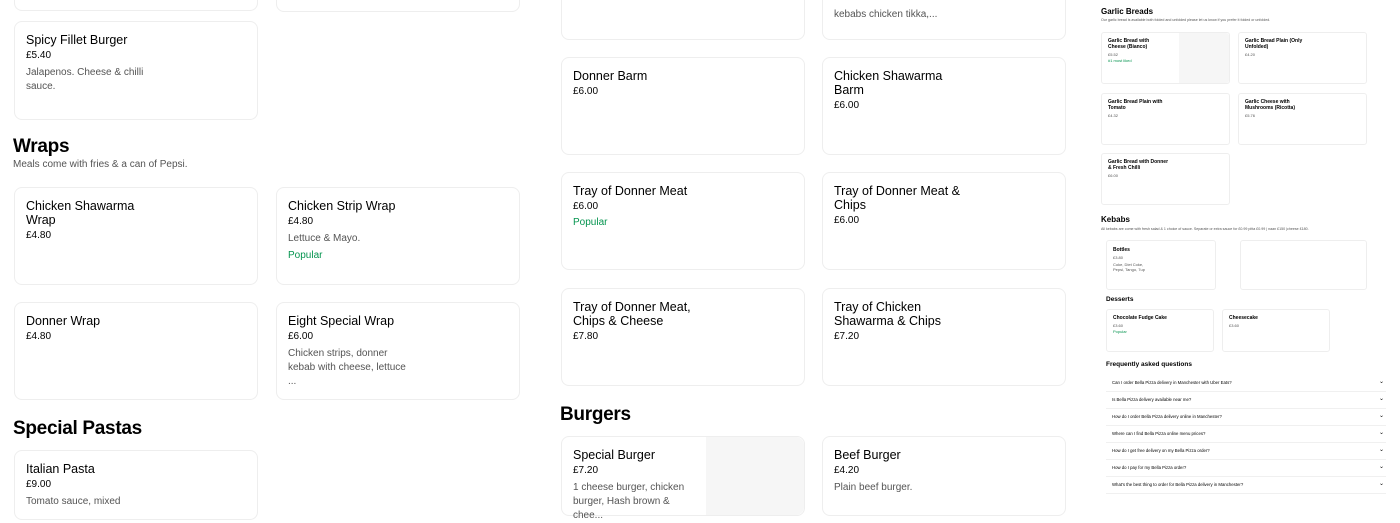  What do you see at coordinates (324, 238) in the screenshot?
I see `item-description: Lettuce & Mayo.` at bounding box center [324, 238].